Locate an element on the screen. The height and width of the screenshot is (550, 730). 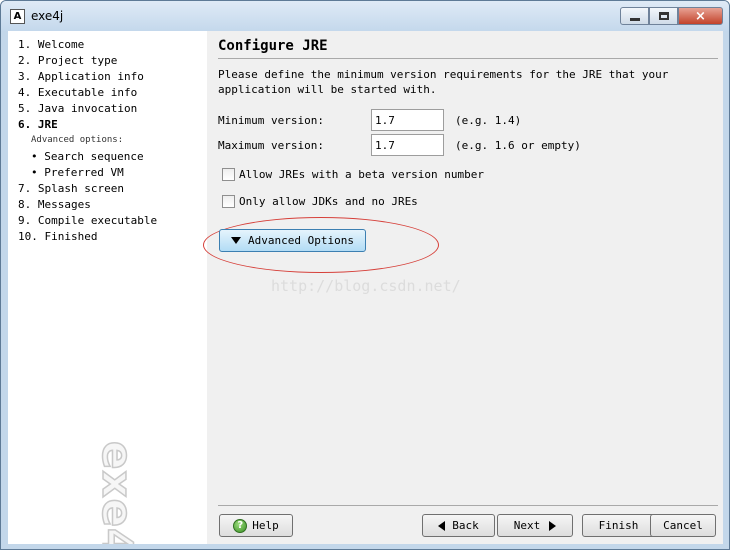
step-compile-executable: 9. Compile executable is located at coordinates (87, 220).